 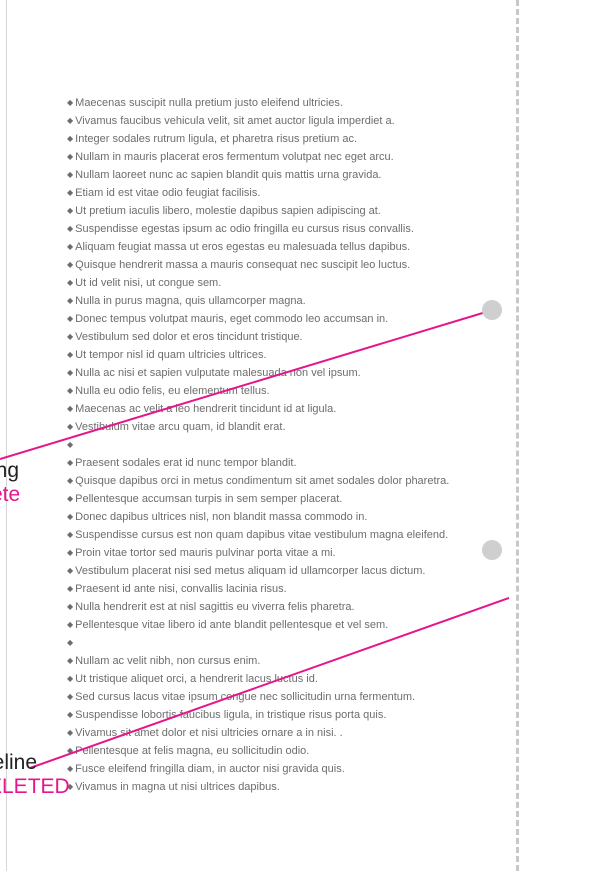 What do you see at coordinates (35, 786) in the screenshot?
I see `annotation-bottom-tag: ELETED` at bounding box center [35, 786].